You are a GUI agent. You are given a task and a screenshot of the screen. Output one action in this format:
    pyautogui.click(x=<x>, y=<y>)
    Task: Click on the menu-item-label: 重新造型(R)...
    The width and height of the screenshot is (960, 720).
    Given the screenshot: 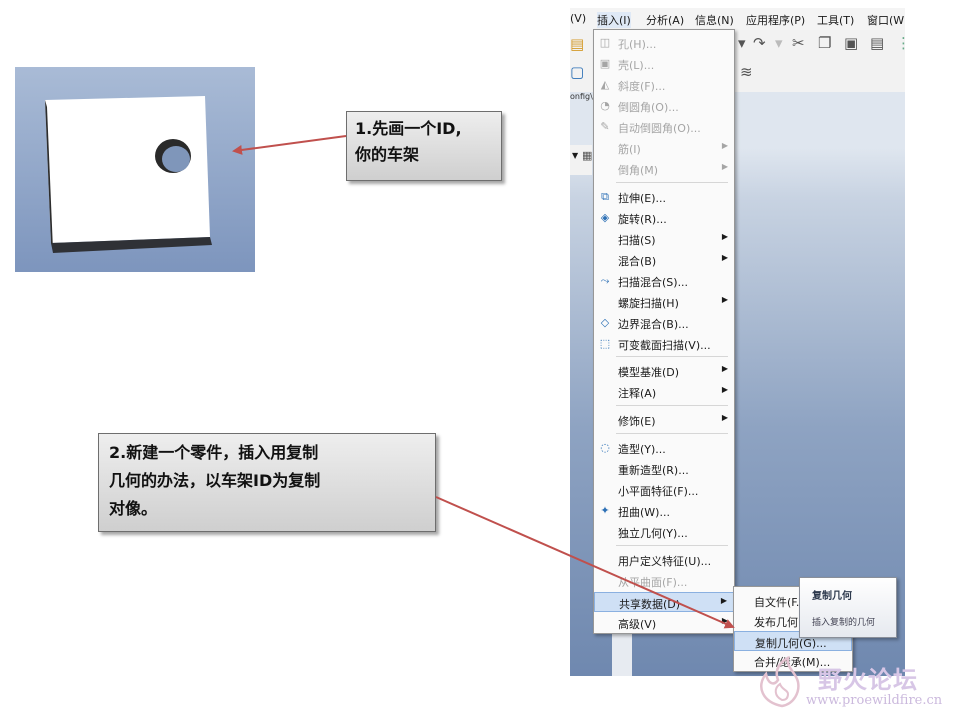 What is the action you would take?
    pyautogui.click(x=653, y=470)
    